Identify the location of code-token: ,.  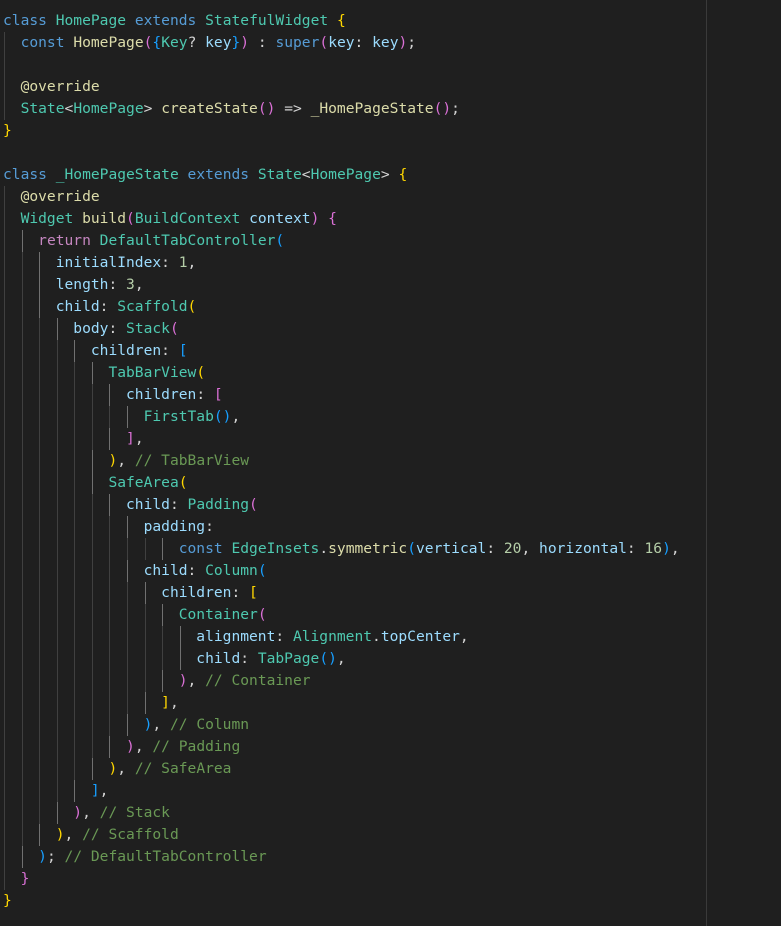
(73, 834).